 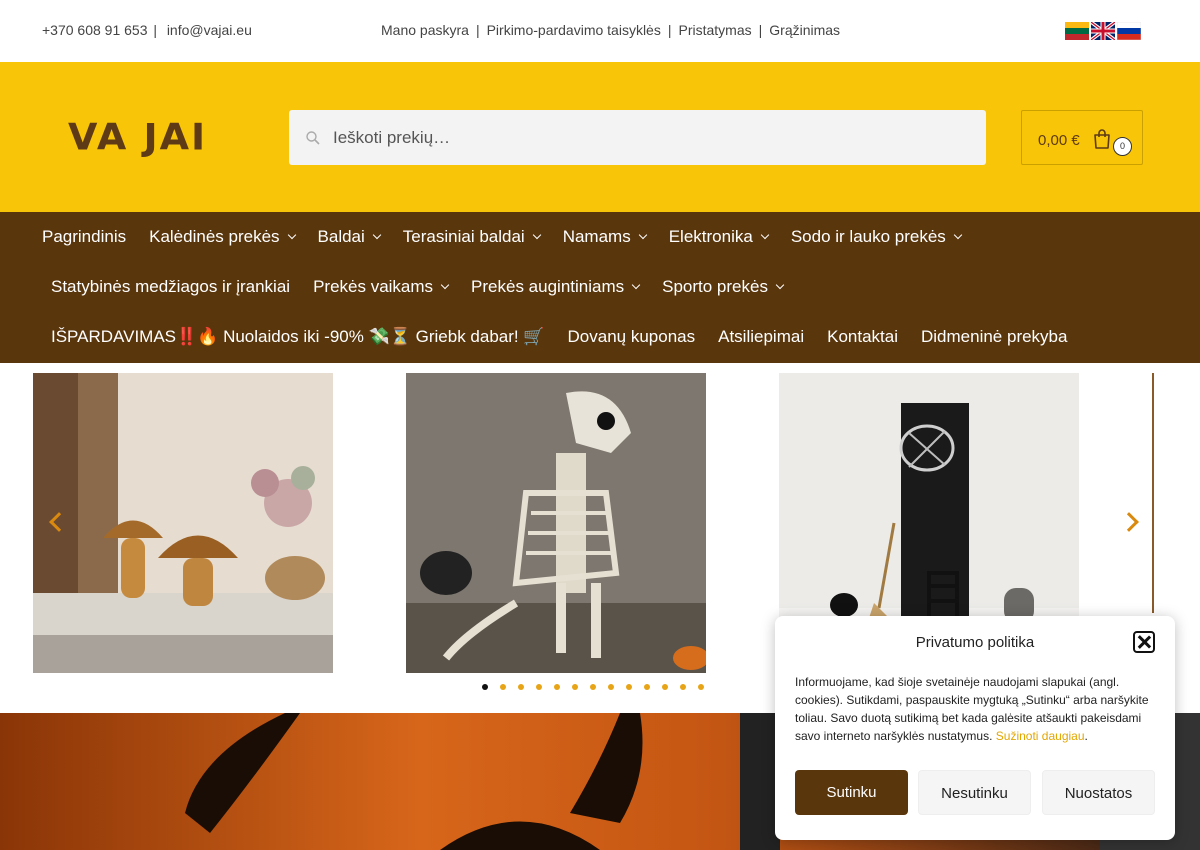 What do you see at coordinates (373, 286) in the screenshot?
I see `nav-item-label: Prekės vaikams` at bounding box center [373, 286].